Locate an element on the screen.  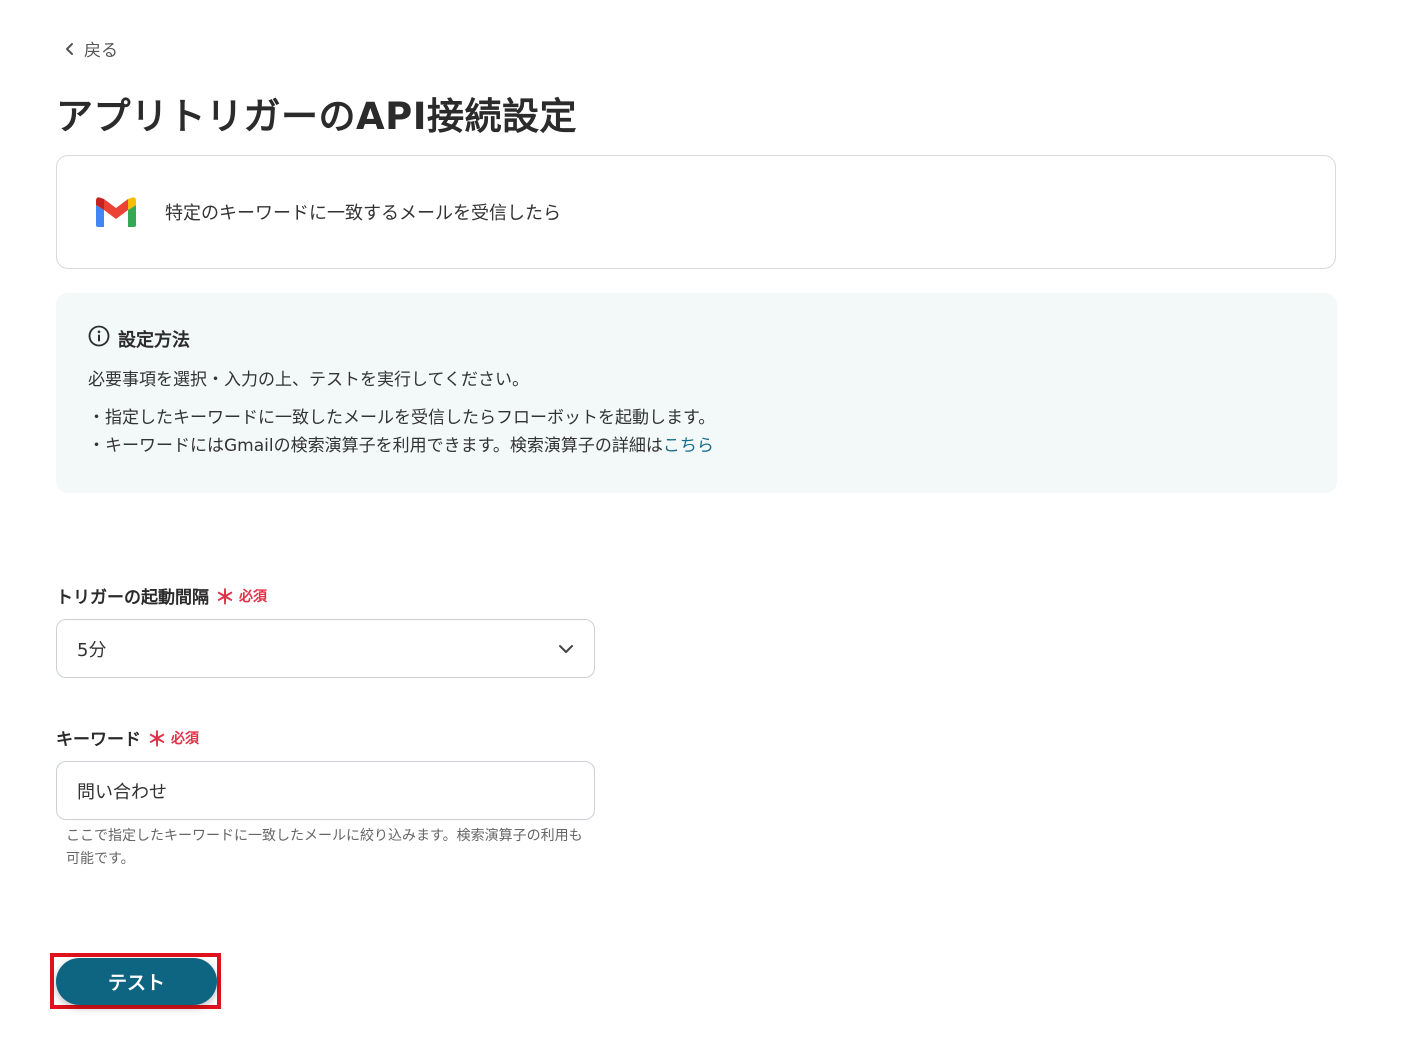
keyword-input is located at coordinates (325, 790).